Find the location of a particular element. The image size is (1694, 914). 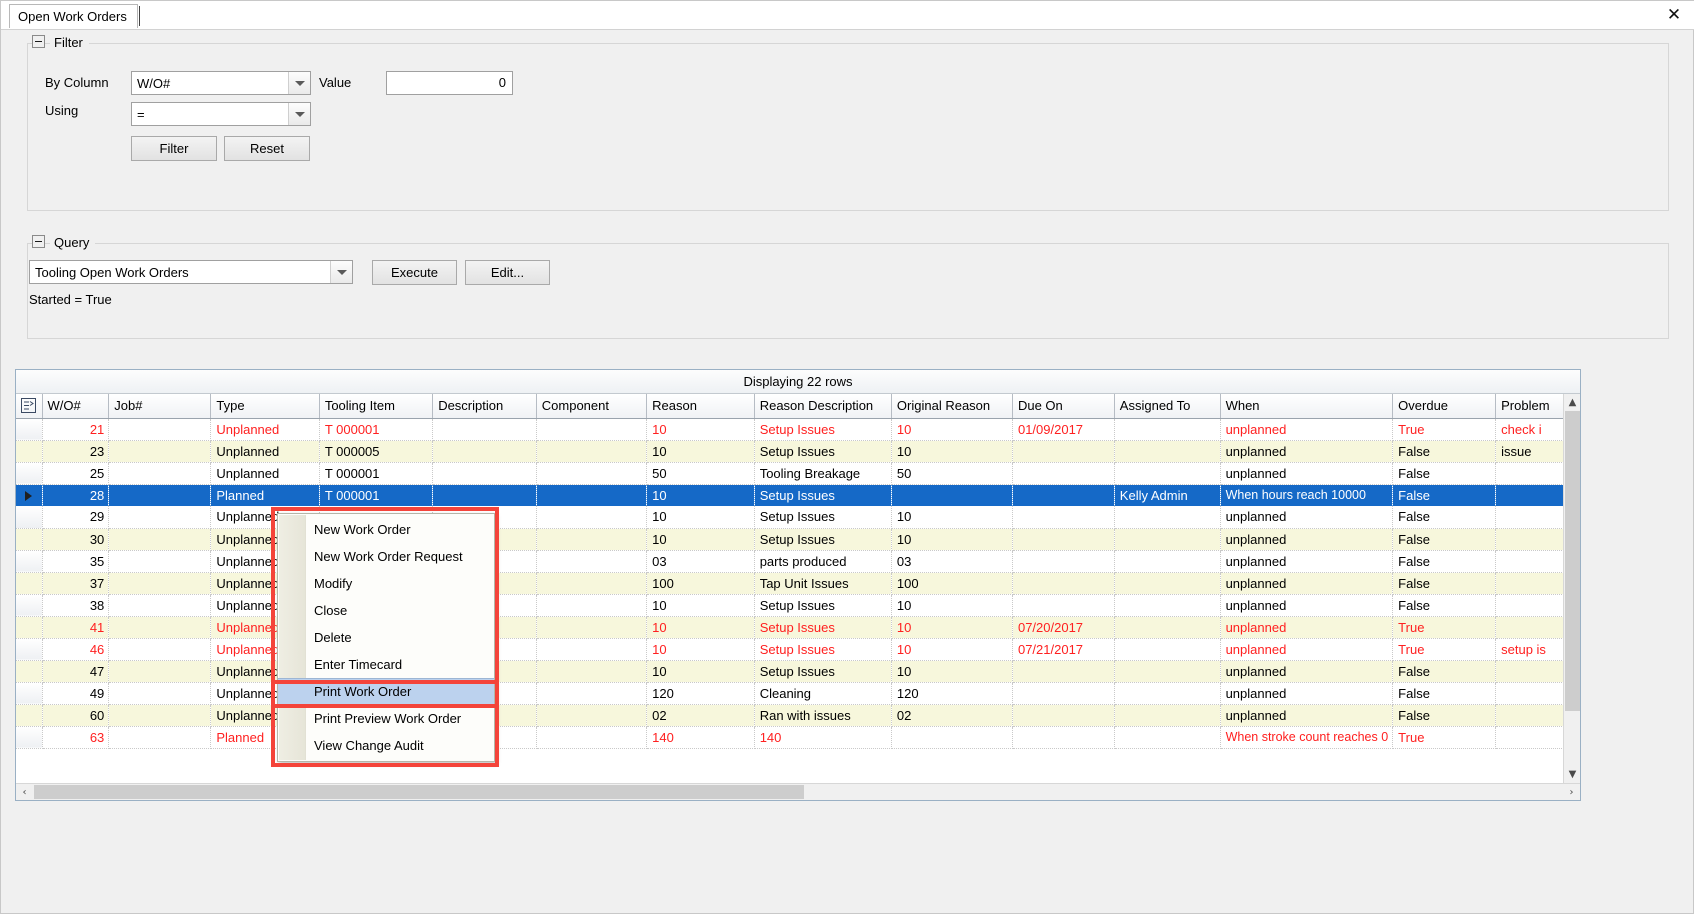

context-menu-item-enter-timecard: Enter Timecard is located at coordinates (386, 664).